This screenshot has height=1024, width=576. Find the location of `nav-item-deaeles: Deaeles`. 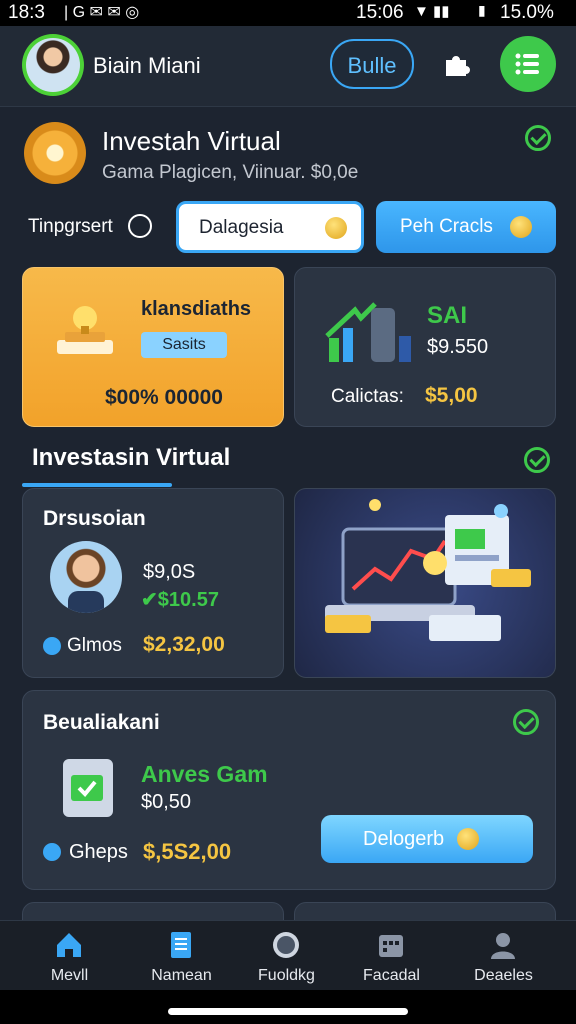

nav-item-deaeles: Deaeles is located at coordinates (503, 956).